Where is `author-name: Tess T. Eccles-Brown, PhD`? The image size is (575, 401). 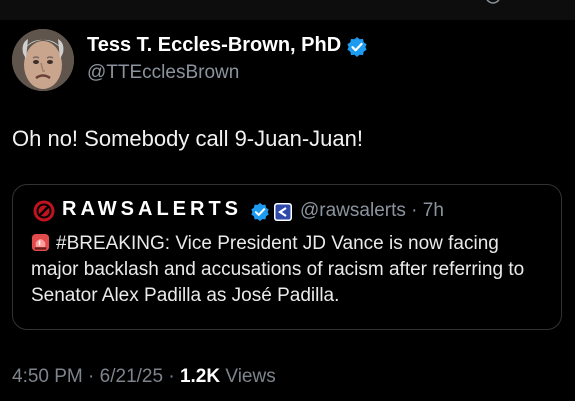 author-name: Tess T. Eccles-Brown, PhD is located at coordinates (214, 45).